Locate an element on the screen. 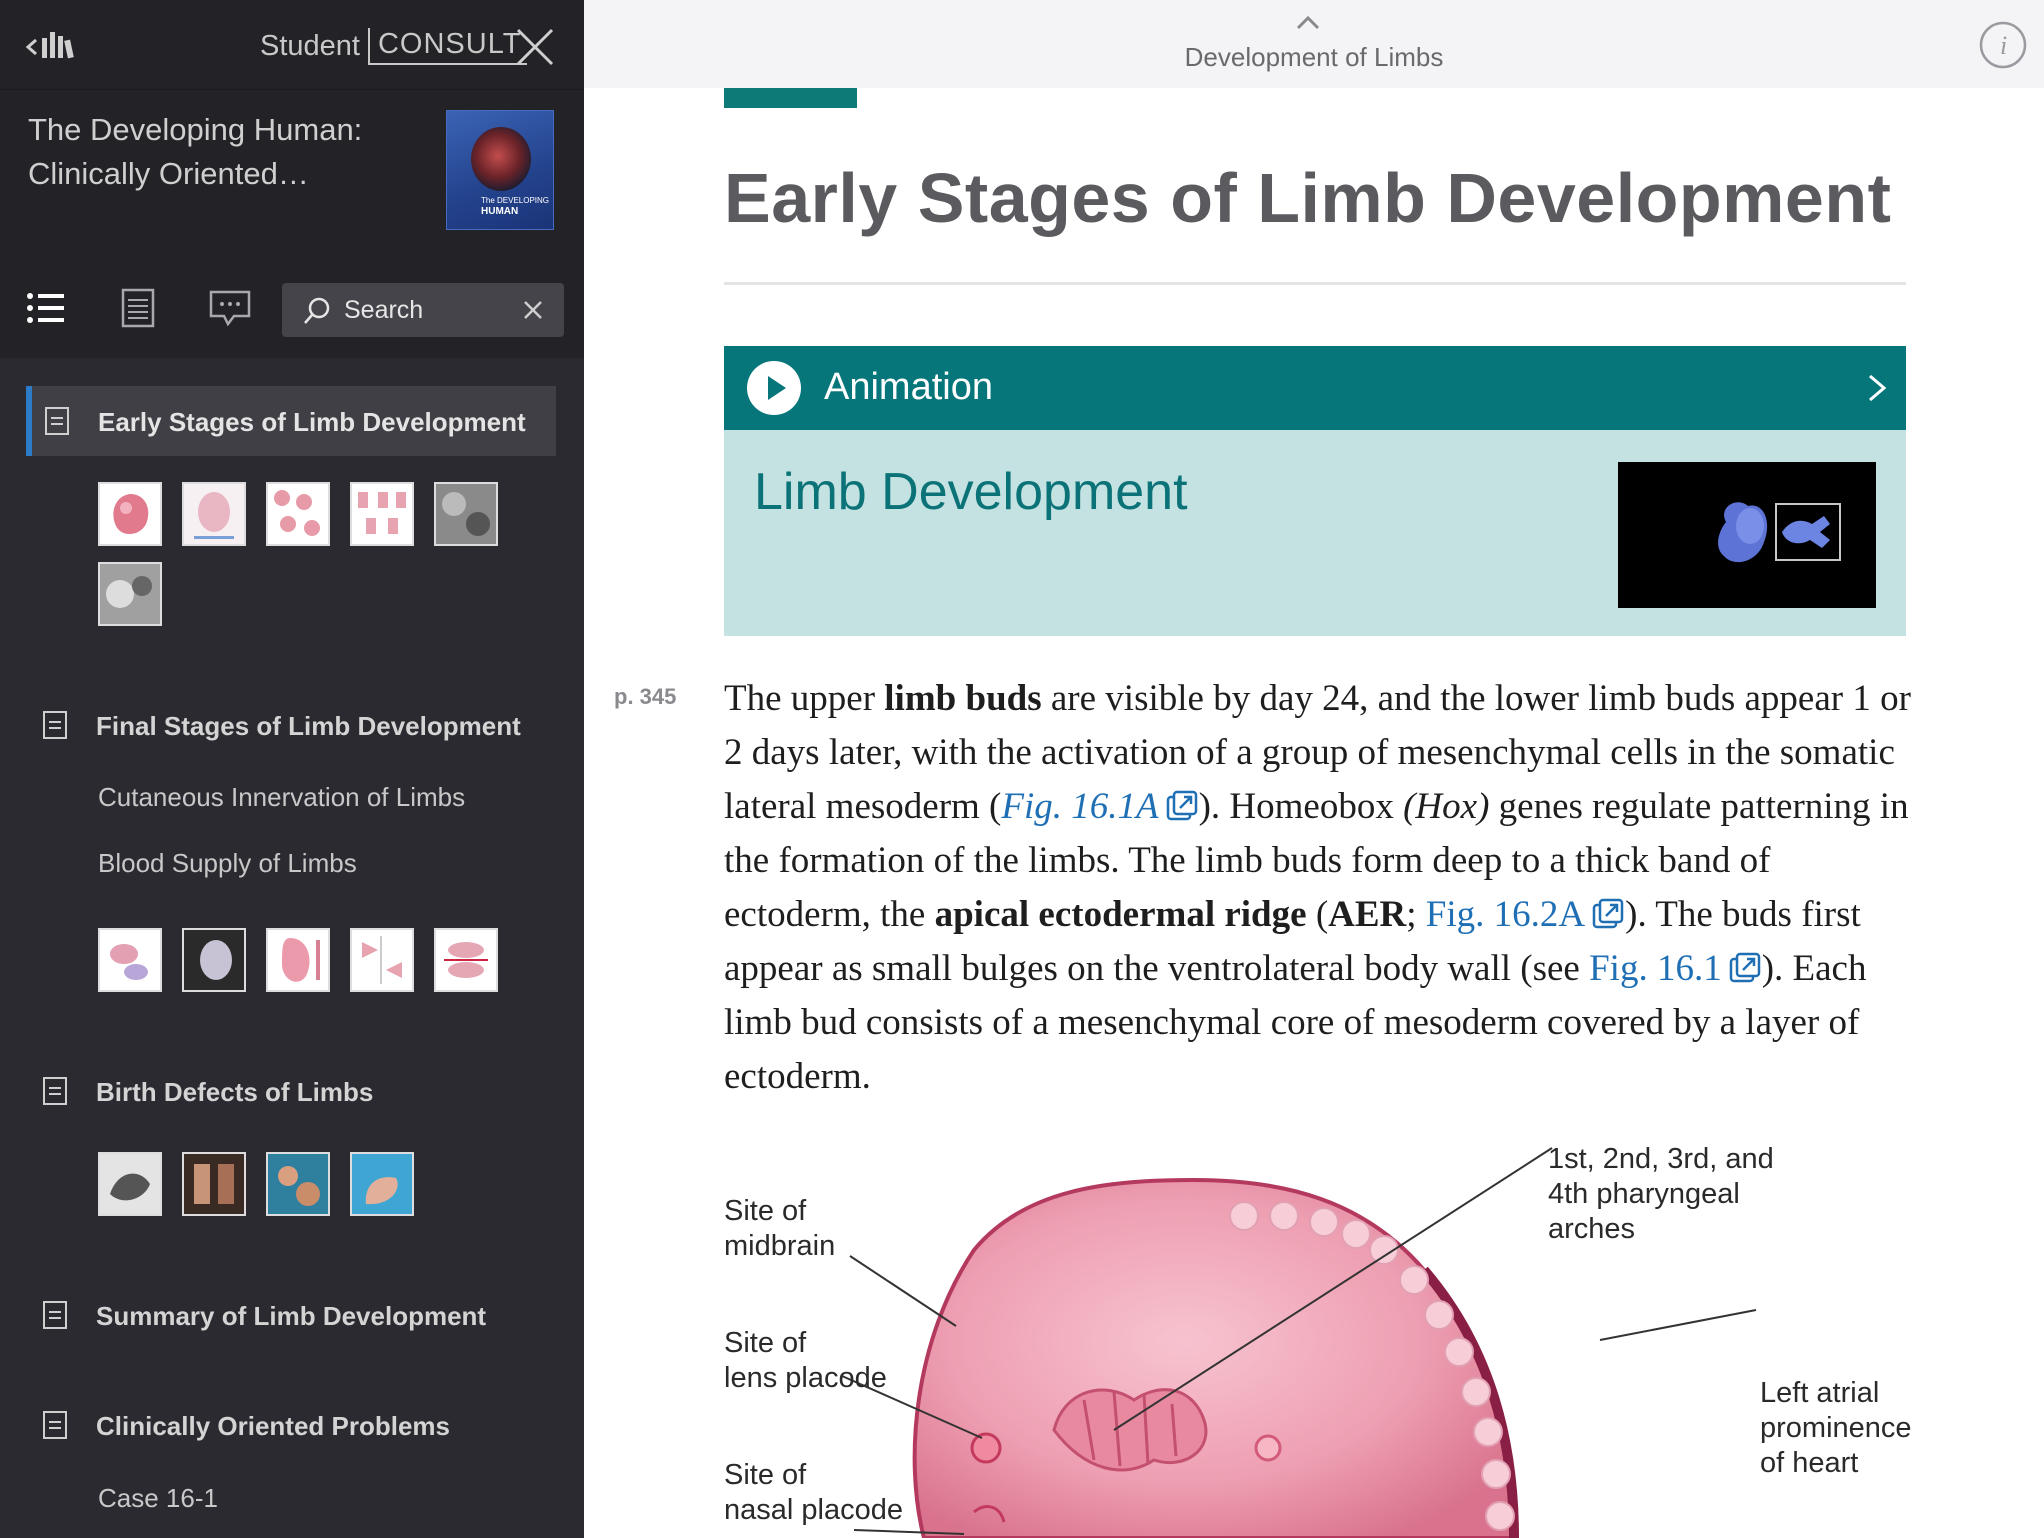 This screenshot has height=1538, width=2044. figure-link-16-2a: Fig. 16.2A is located at coordinates (1505, 914).